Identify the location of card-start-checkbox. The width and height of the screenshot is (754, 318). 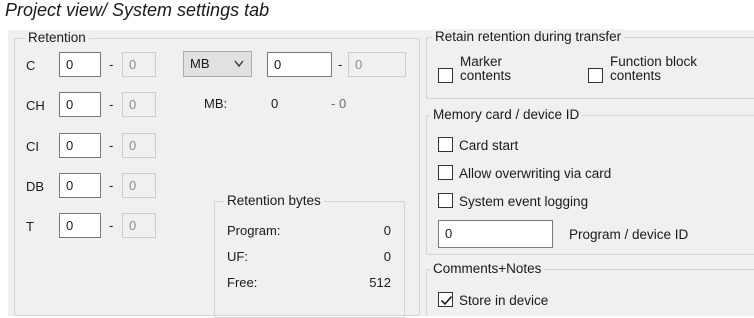
(445, 144).